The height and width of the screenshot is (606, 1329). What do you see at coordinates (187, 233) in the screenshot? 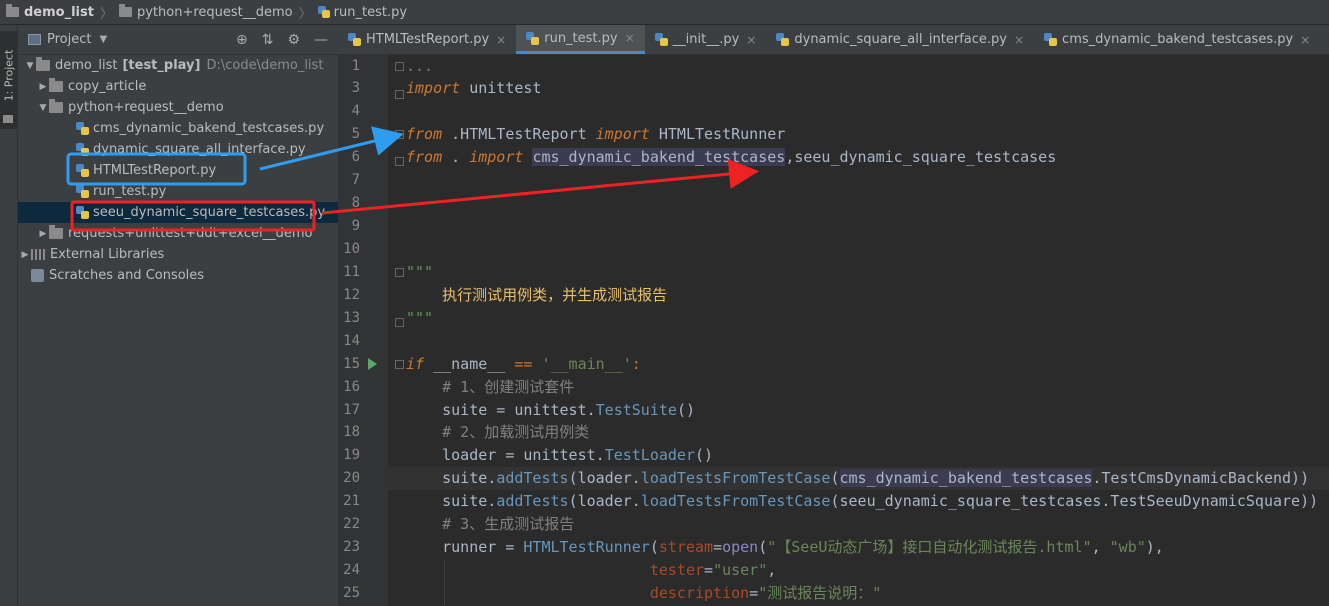
I see `tree-item-requests-demo: ▶ requests+unittest+ddt+excel__demo` at bounding box center [187, 233].